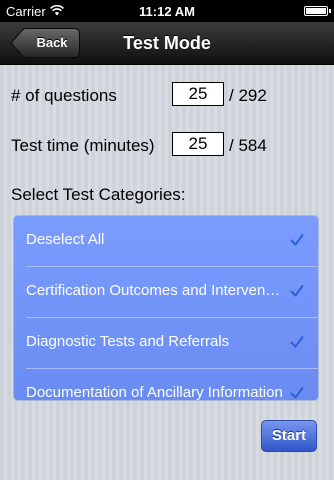  I want to click on status-time: 11:12 AM, so click(167, 11).